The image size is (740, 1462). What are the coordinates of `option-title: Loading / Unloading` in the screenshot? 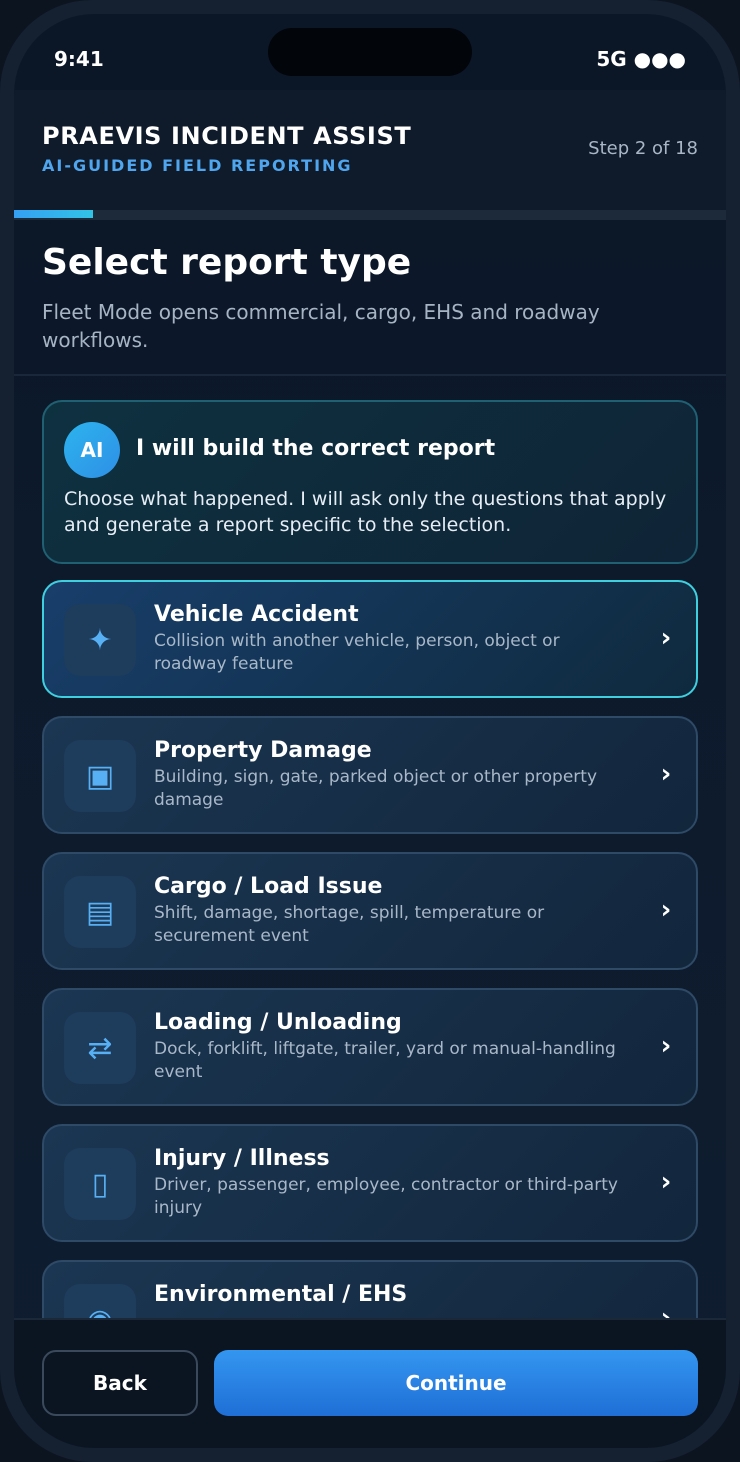 It's located at (278, 1022).